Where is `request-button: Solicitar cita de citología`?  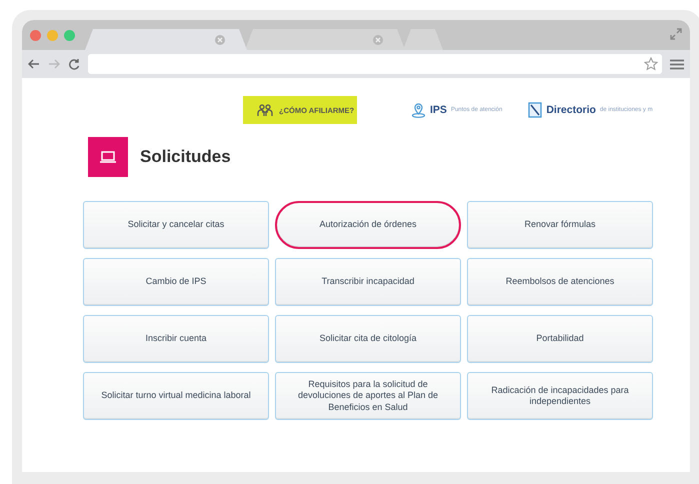 request-button: Solicitar cita de citología is located at coordinates (368, 339).